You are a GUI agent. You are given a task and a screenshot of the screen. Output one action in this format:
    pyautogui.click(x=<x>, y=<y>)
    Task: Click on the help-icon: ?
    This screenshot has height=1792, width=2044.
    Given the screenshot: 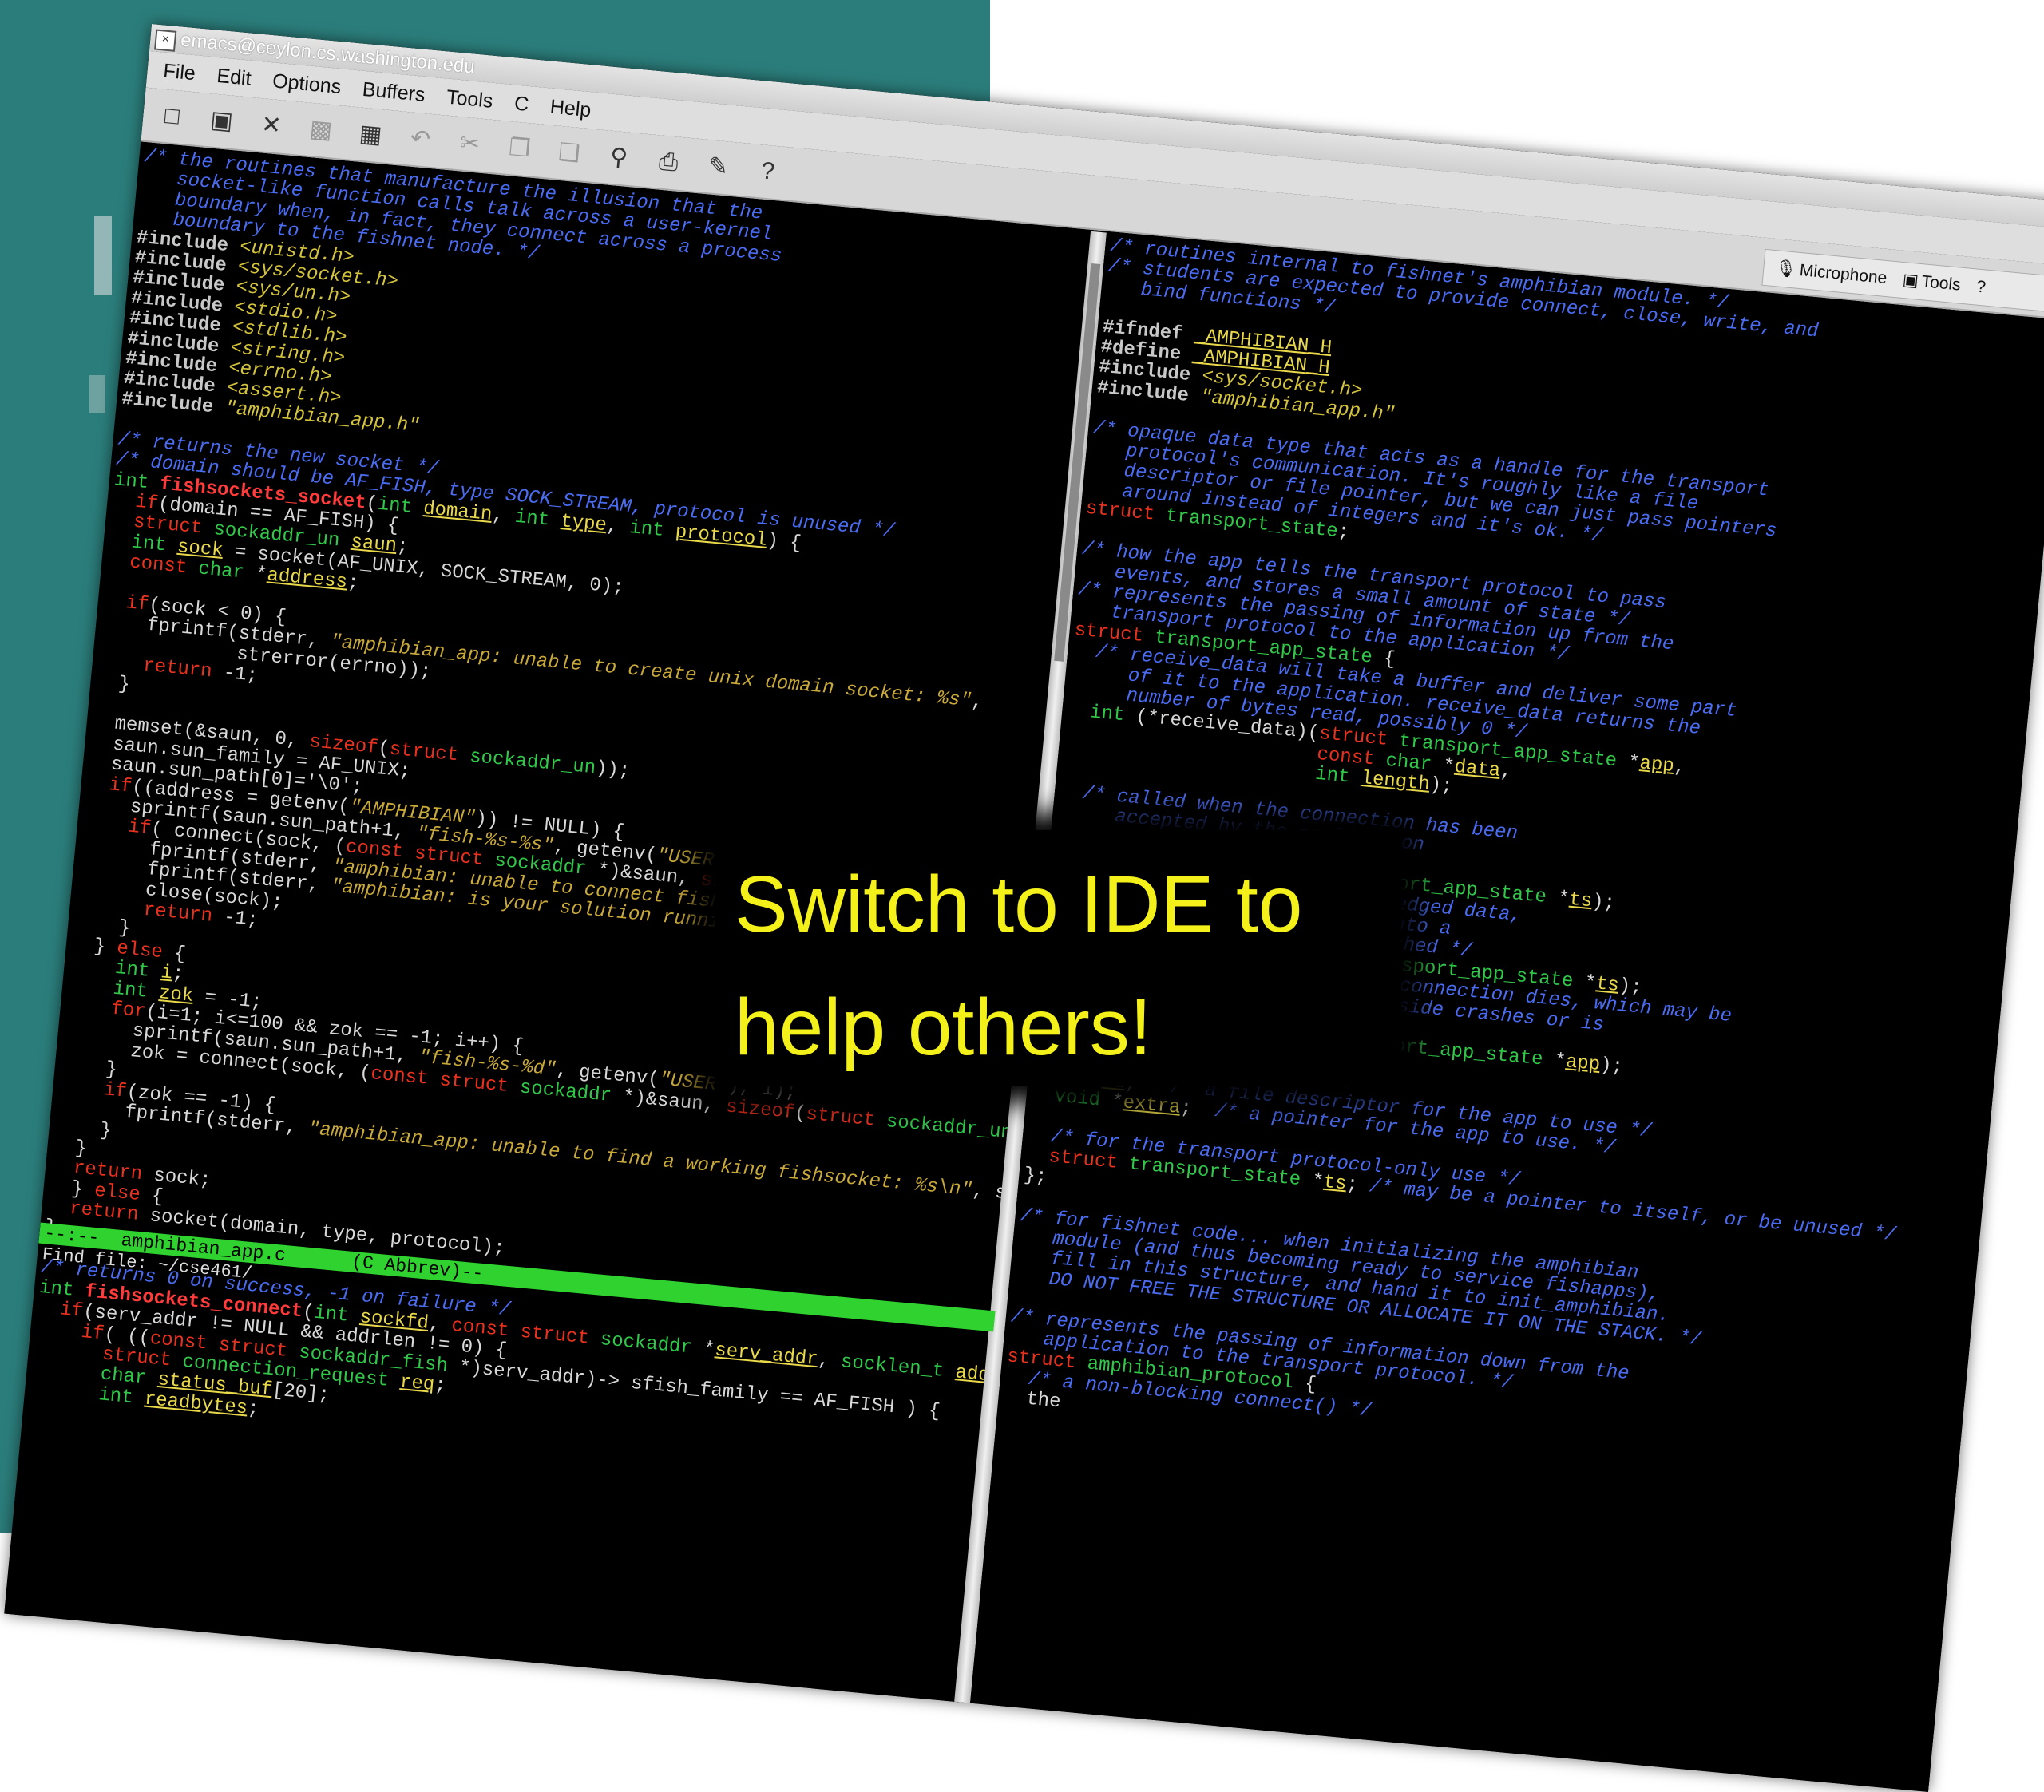 What is the action you would take?
    pyautogui.click(x=768, y=171)
    